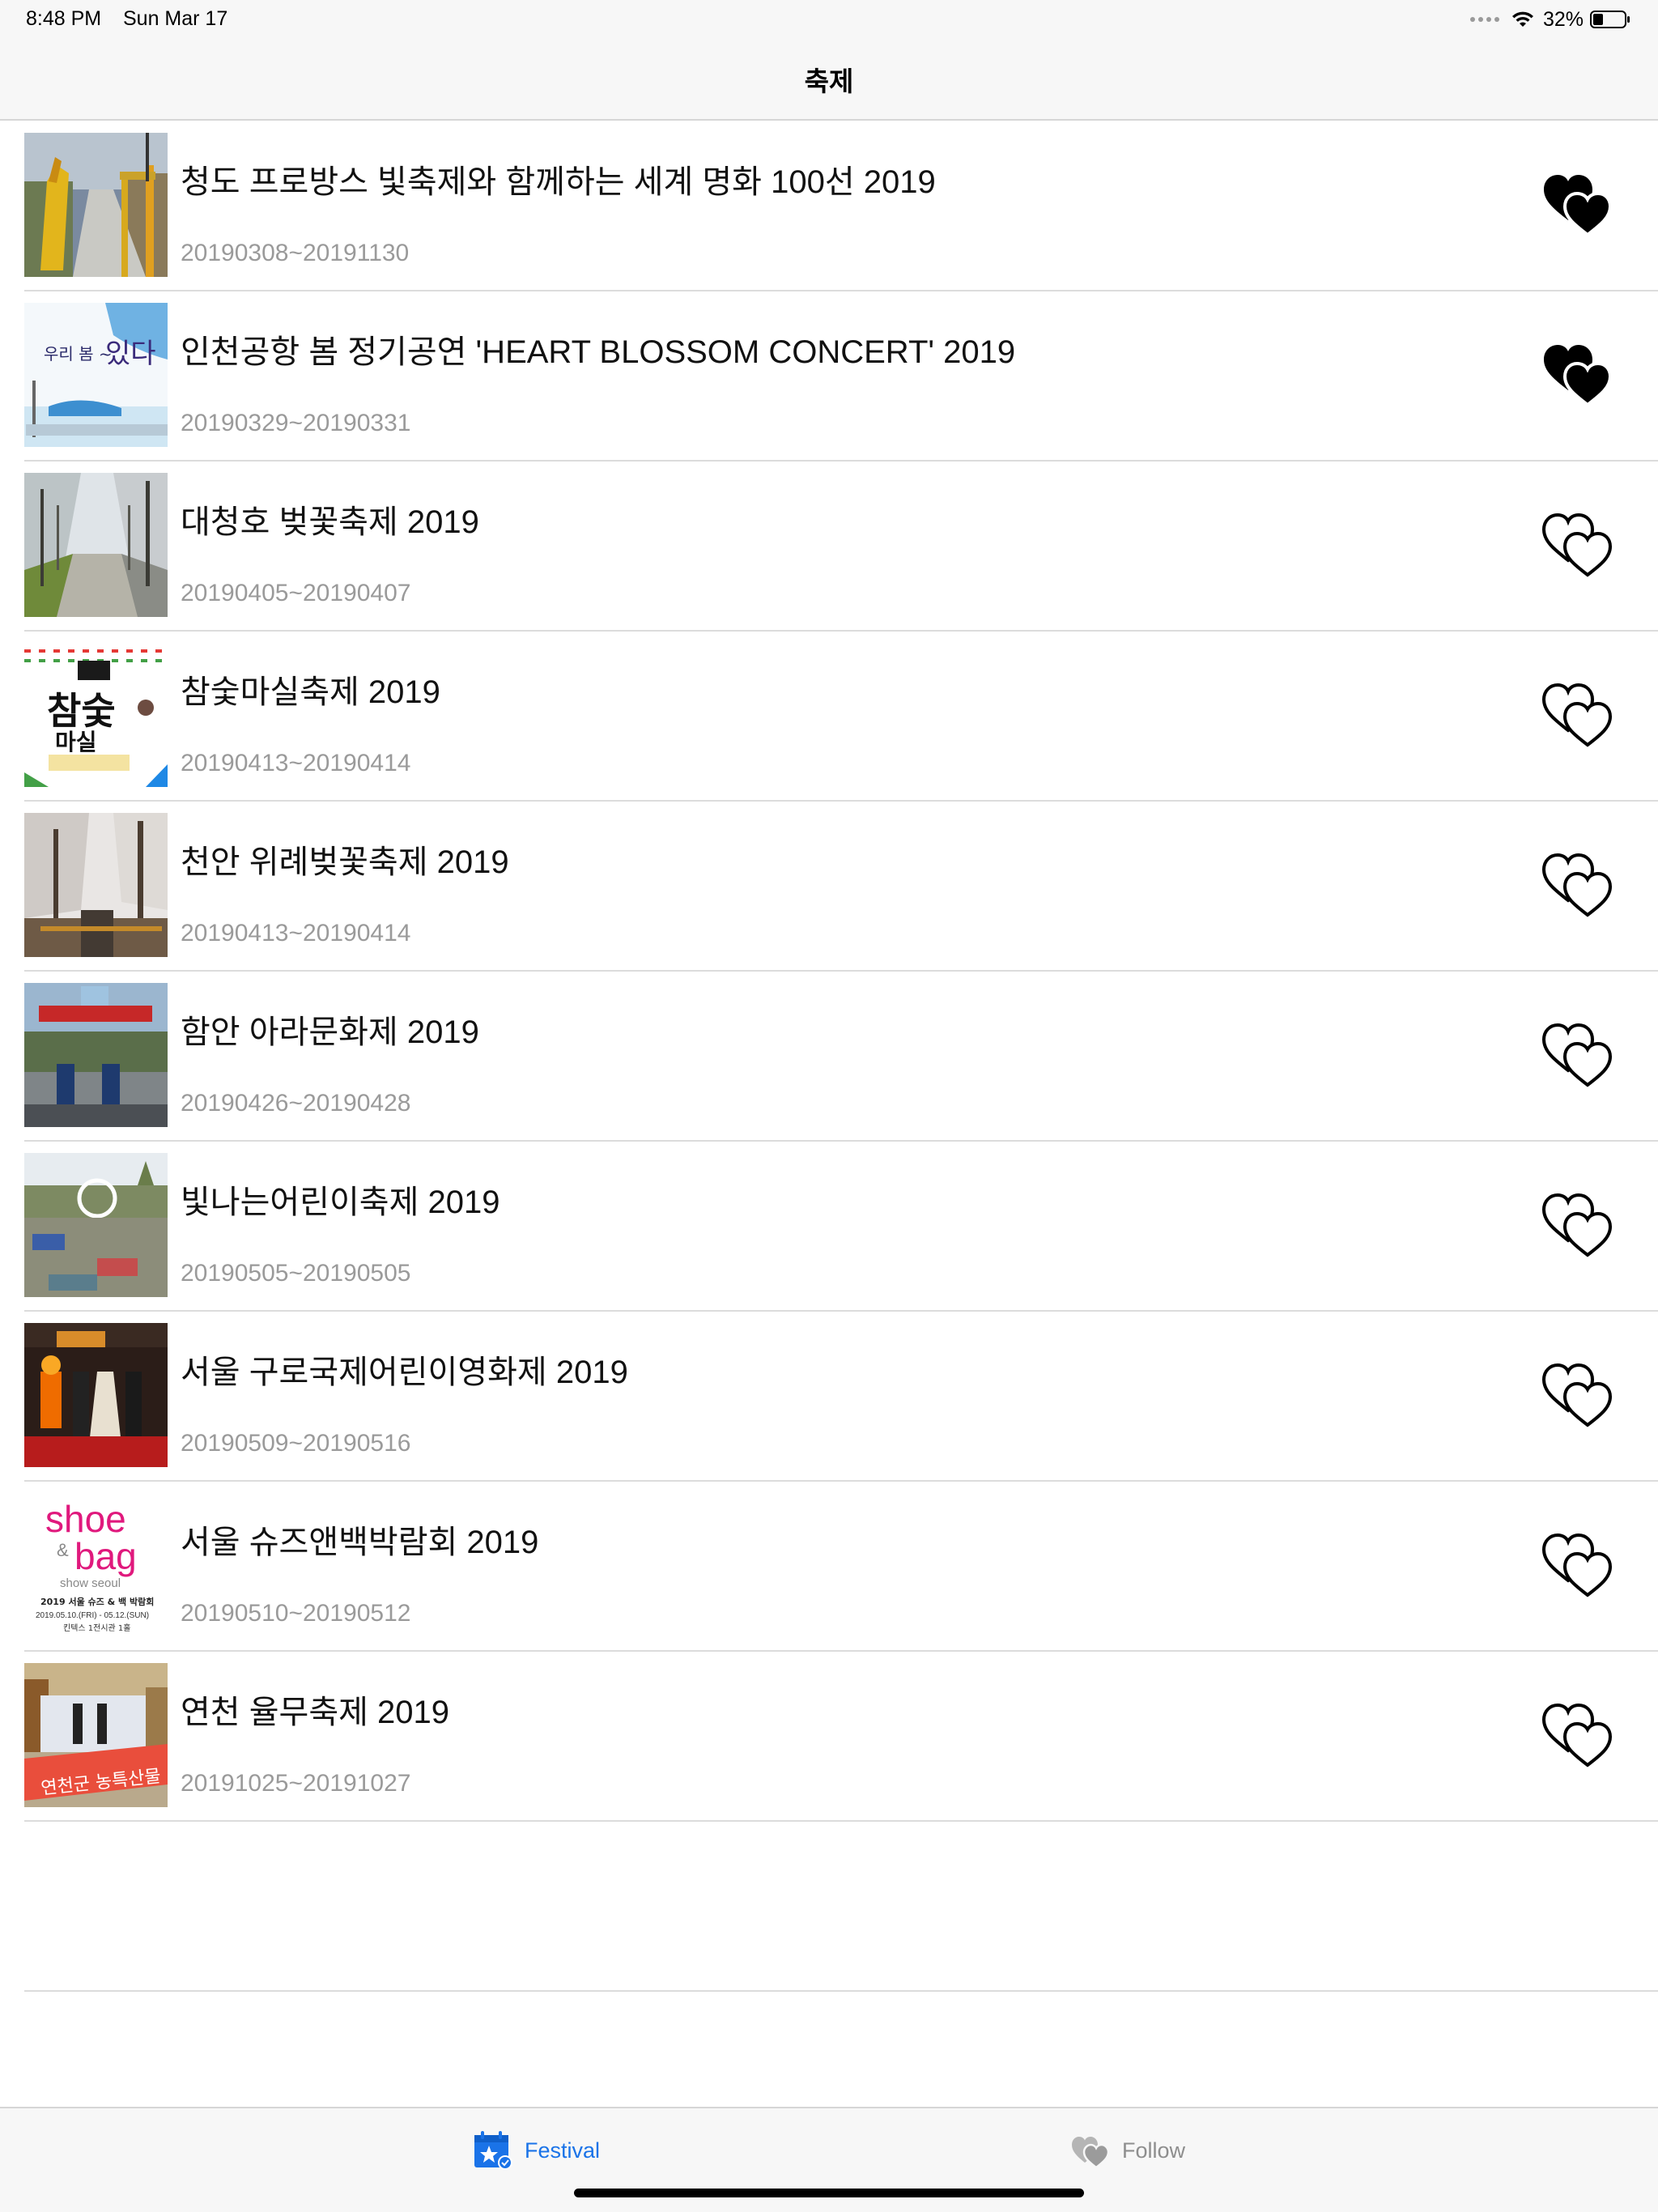  I want to click on svg-text: shoe, so click(85, 1519).